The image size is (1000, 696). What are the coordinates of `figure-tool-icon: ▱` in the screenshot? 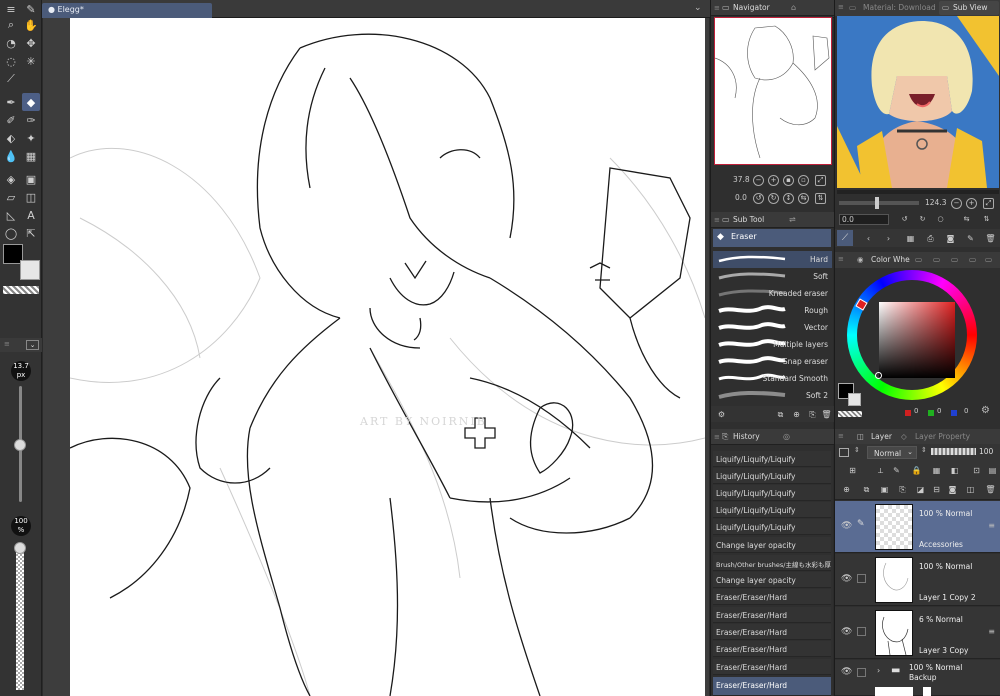 It's located at (11, 197).